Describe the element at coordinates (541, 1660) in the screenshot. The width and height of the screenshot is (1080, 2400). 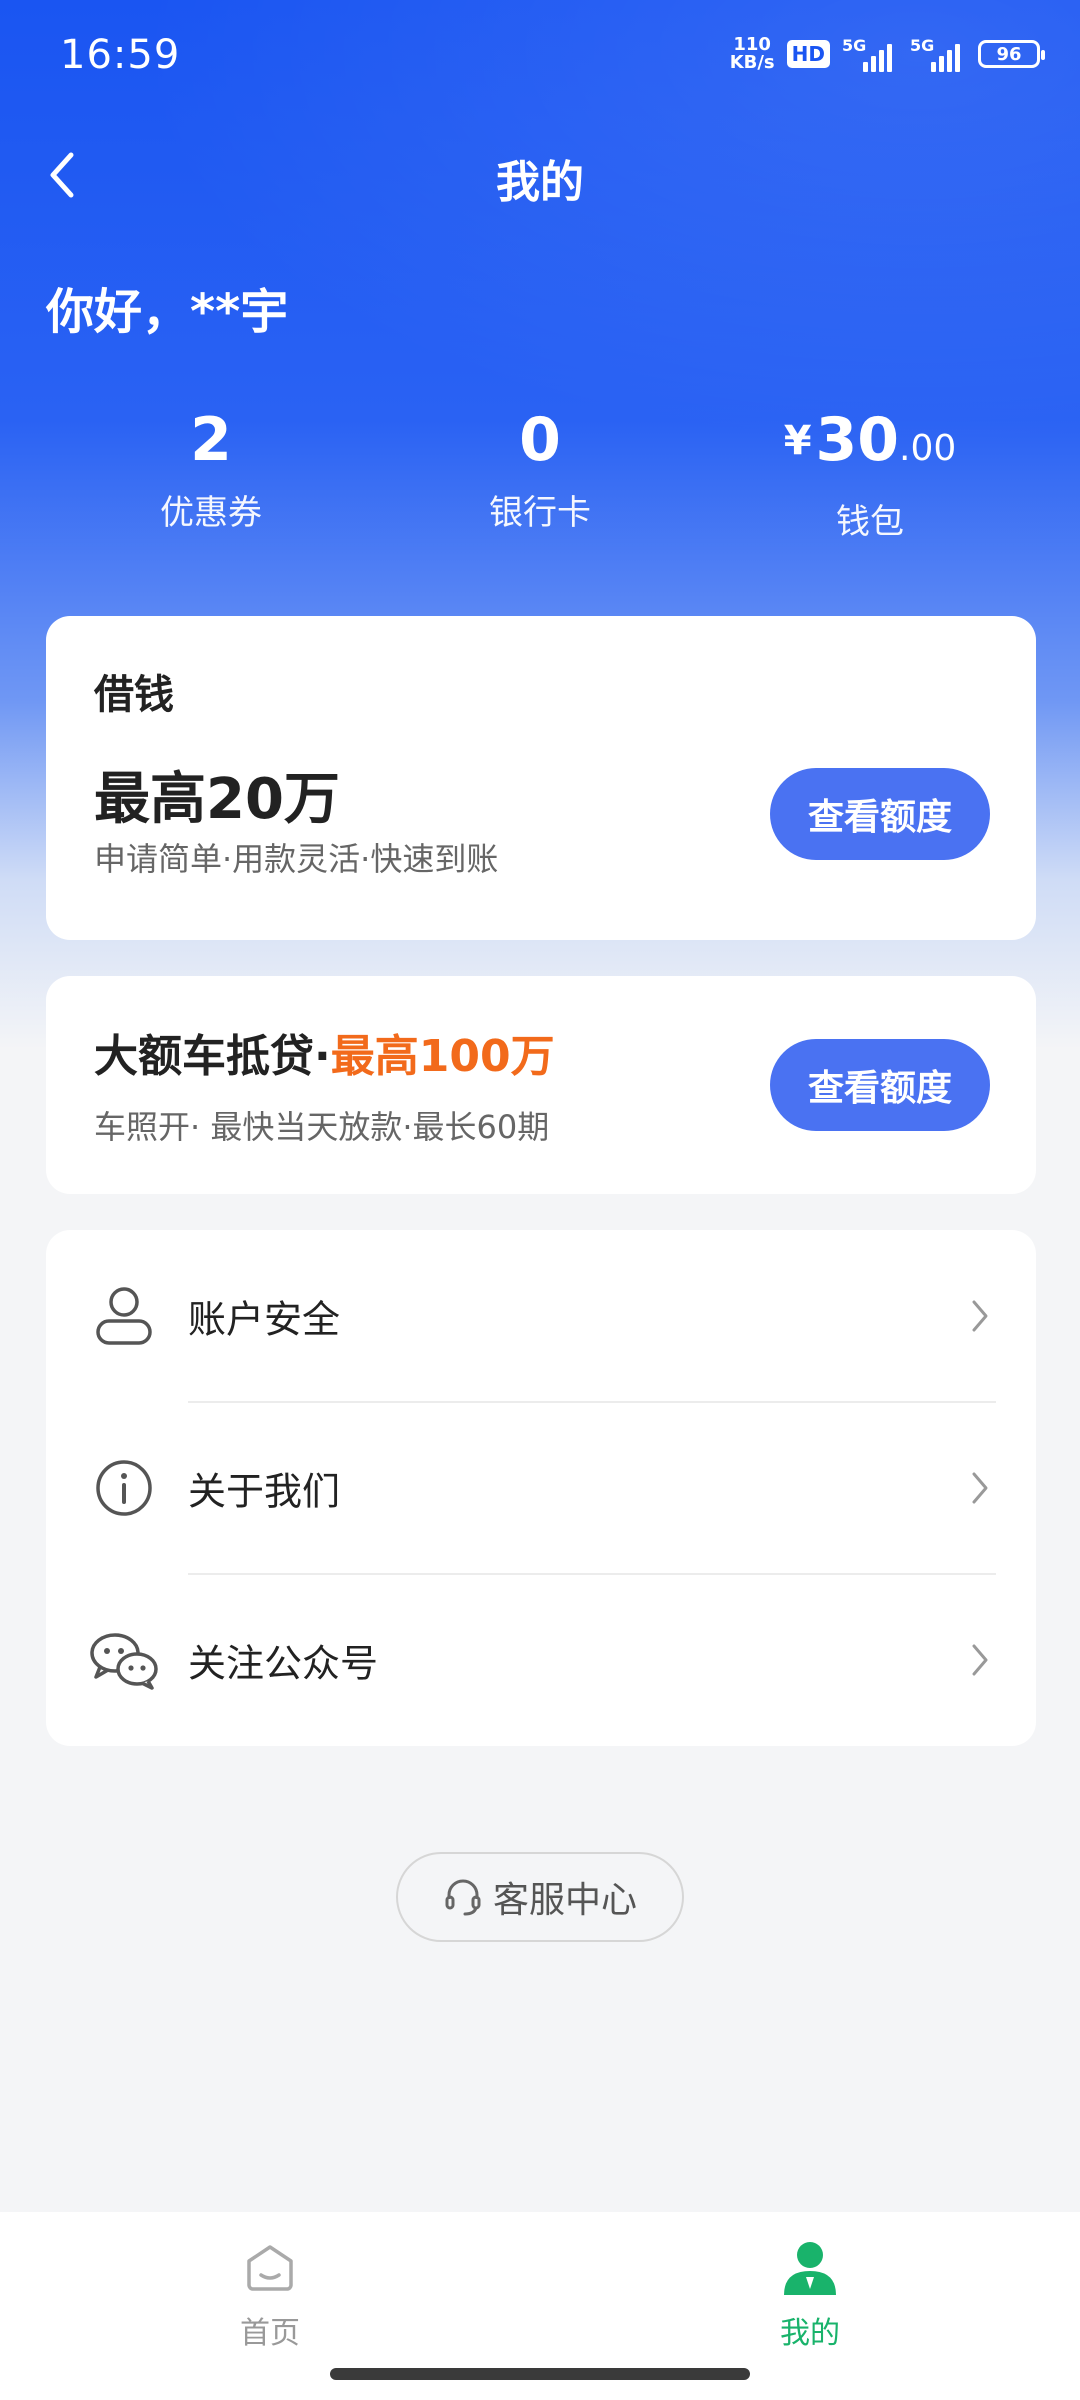
I see `menu-item-follow-official-account: 关注公众号` at that location.